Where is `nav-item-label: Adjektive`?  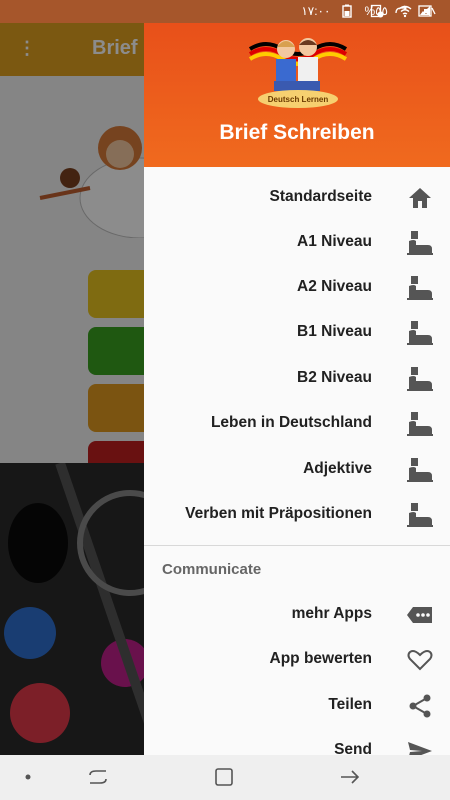 nav-item-label: Adjektive is located at coordinates (337, 468).